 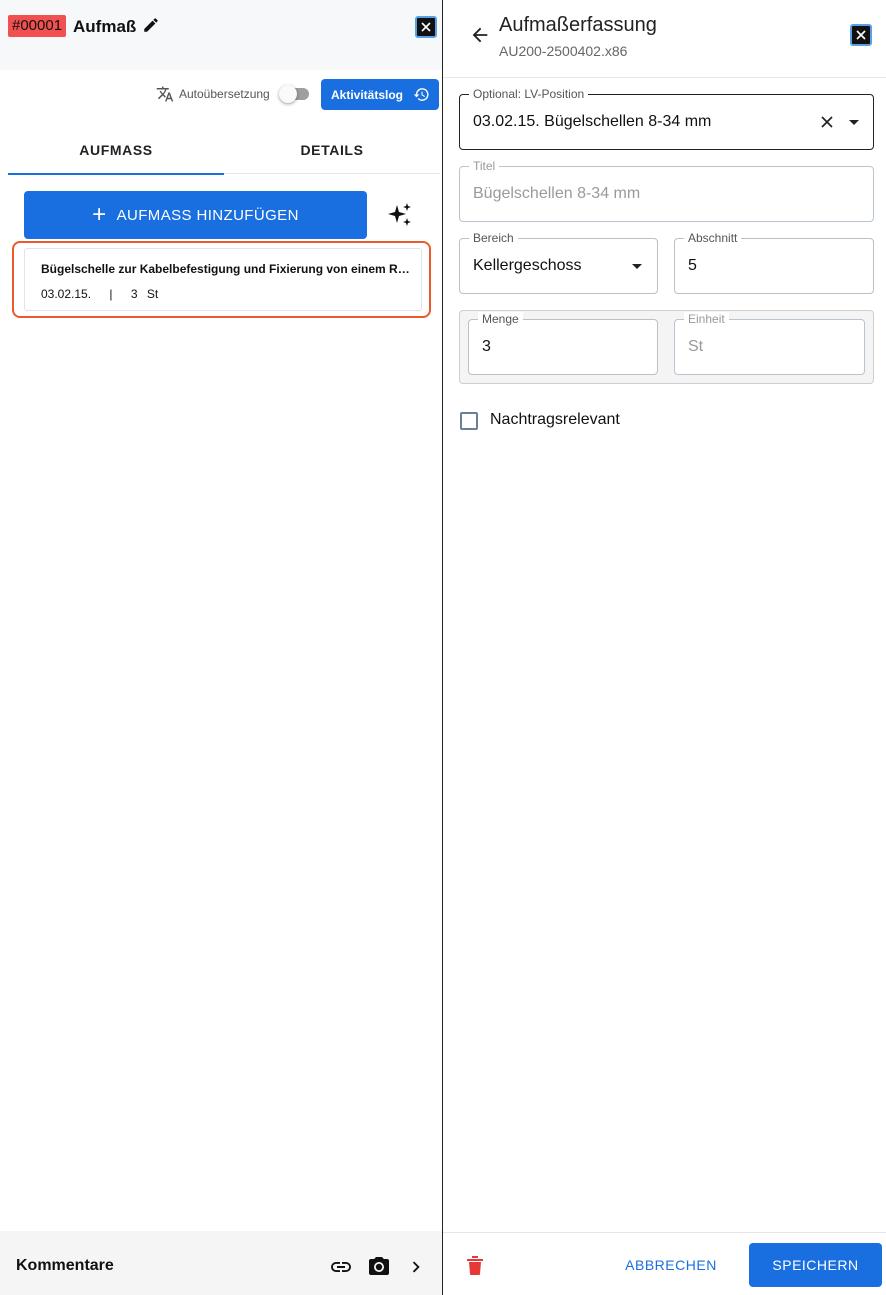 What do you see at coordinates (671, 1265) in the screenshot?
I see `cancel-button: ABBRECHEN` at bounding box center [671, 1265].